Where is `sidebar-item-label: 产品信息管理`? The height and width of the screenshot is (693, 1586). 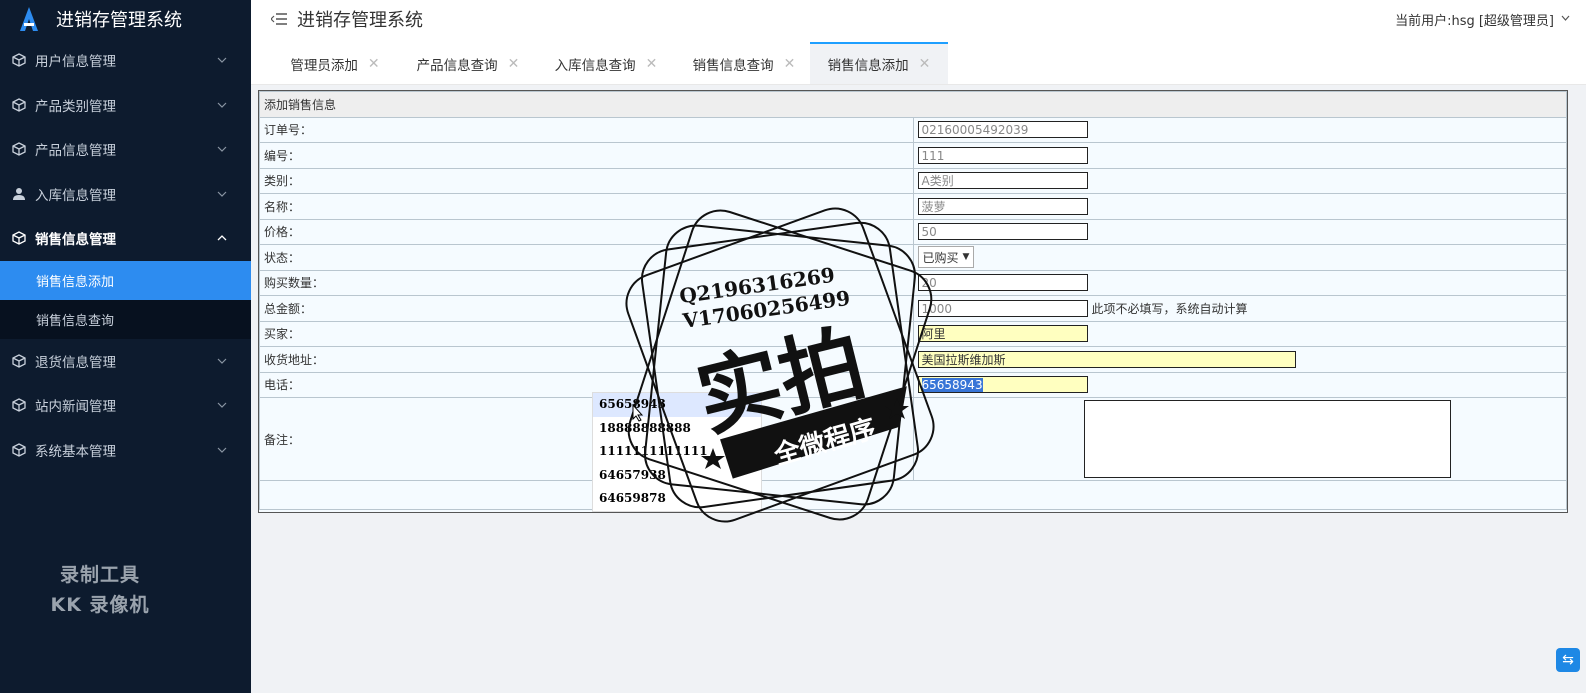 sidebar-item-label: 产品信息管理 is located at coordinates (75, 151).